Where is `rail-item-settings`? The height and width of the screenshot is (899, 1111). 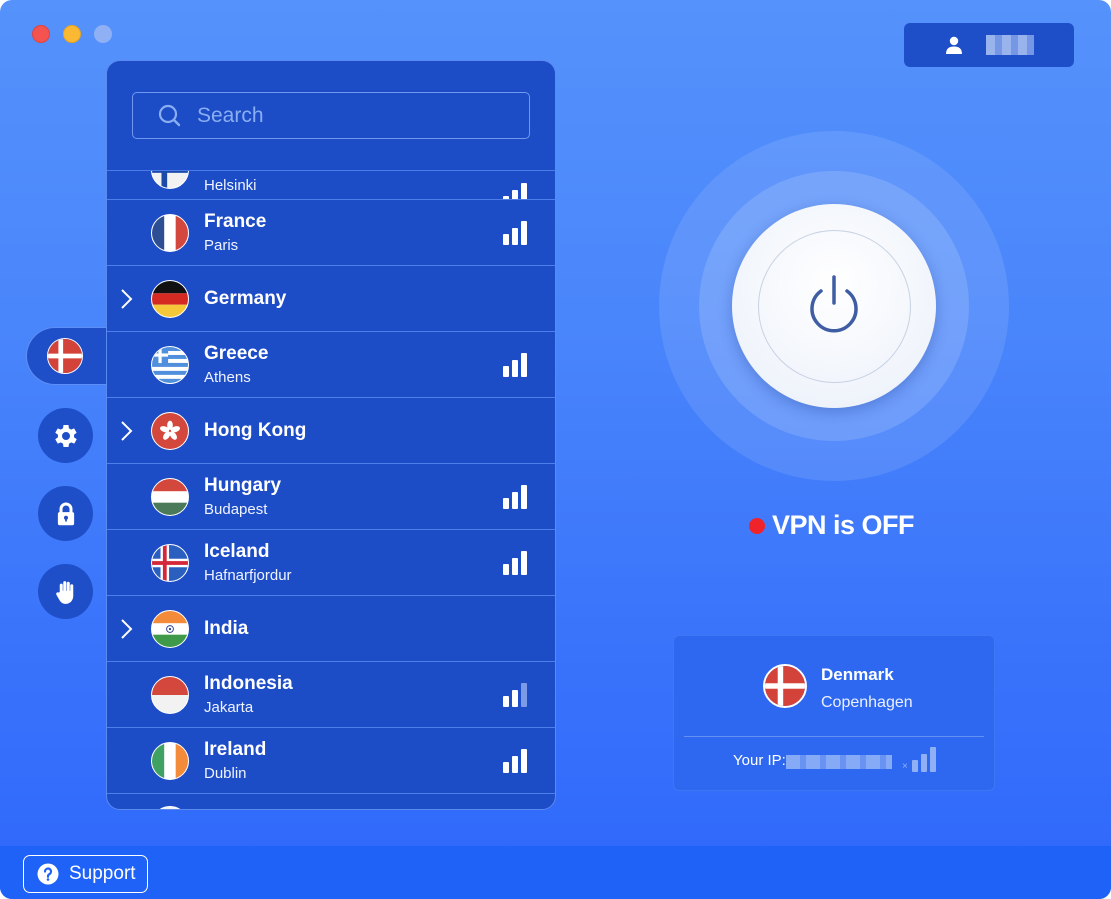
rail-item-settings is located at coordinates (65, 435).